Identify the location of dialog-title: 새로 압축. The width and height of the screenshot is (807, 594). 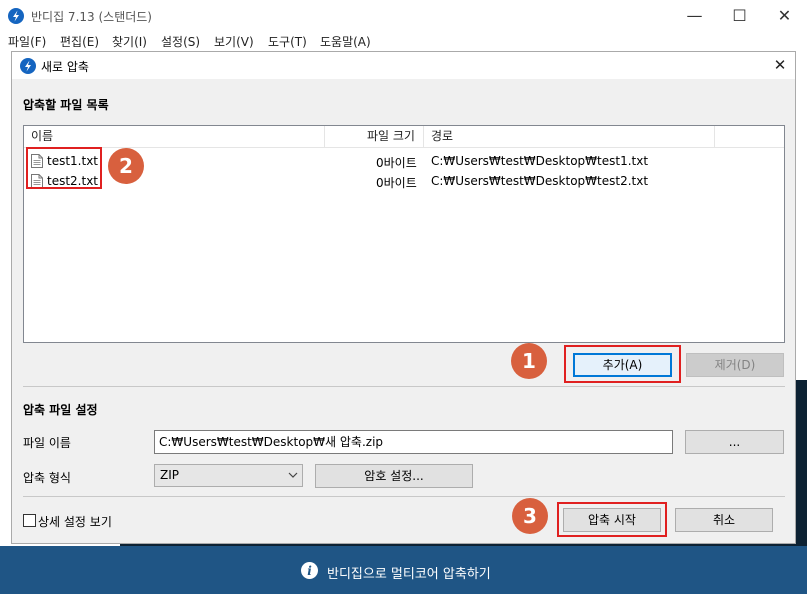
(65, 67).